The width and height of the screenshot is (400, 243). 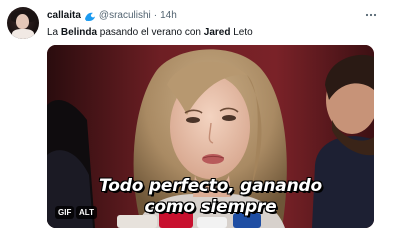 What do you see at coordinates (90, 16) in the screenshot?
I see `wave-icon` at bounding box center [90, 16].